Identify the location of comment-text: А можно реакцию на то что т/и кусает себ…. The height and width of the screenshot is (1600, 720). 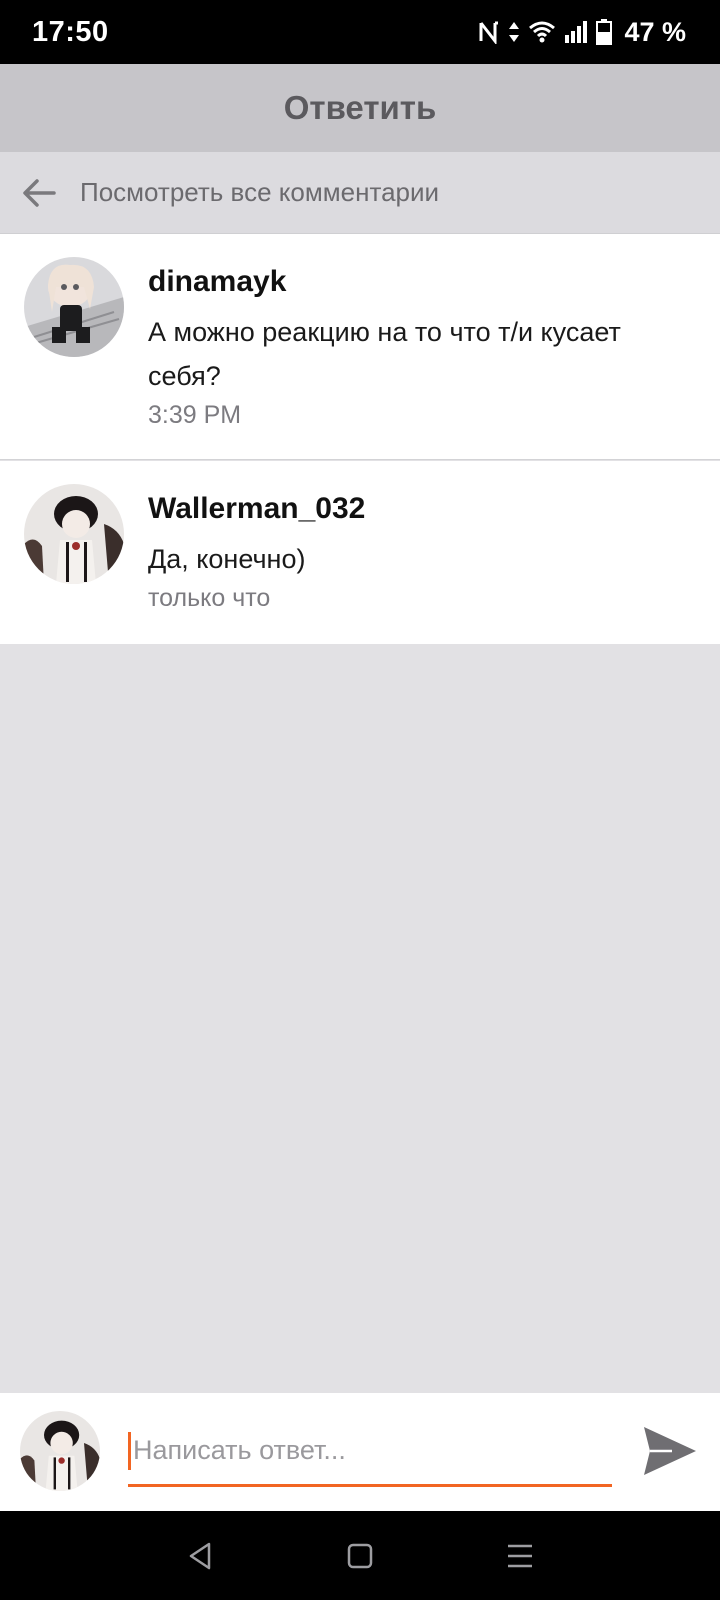
(384, 354).